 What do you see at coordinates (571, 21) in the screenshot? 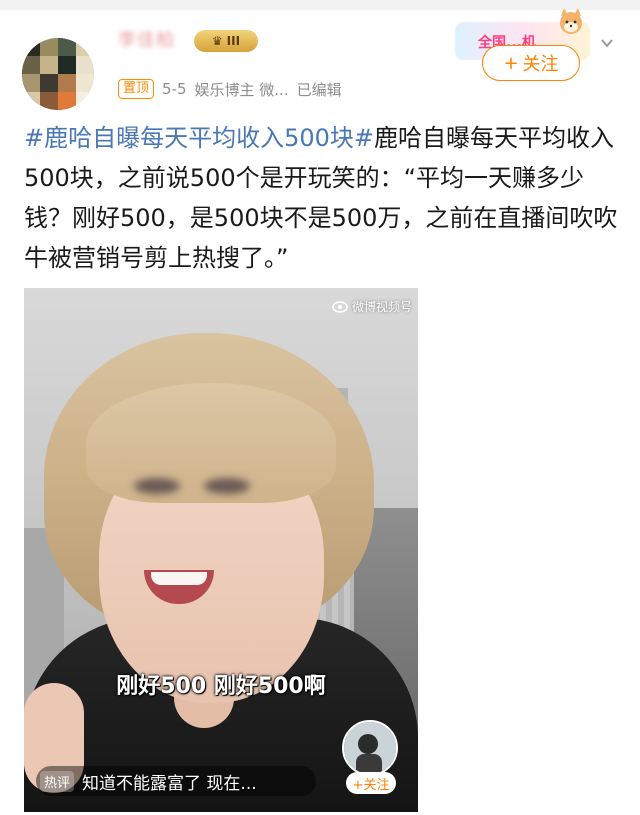
I see `shiba-icon` at bounding box center [571, 21].